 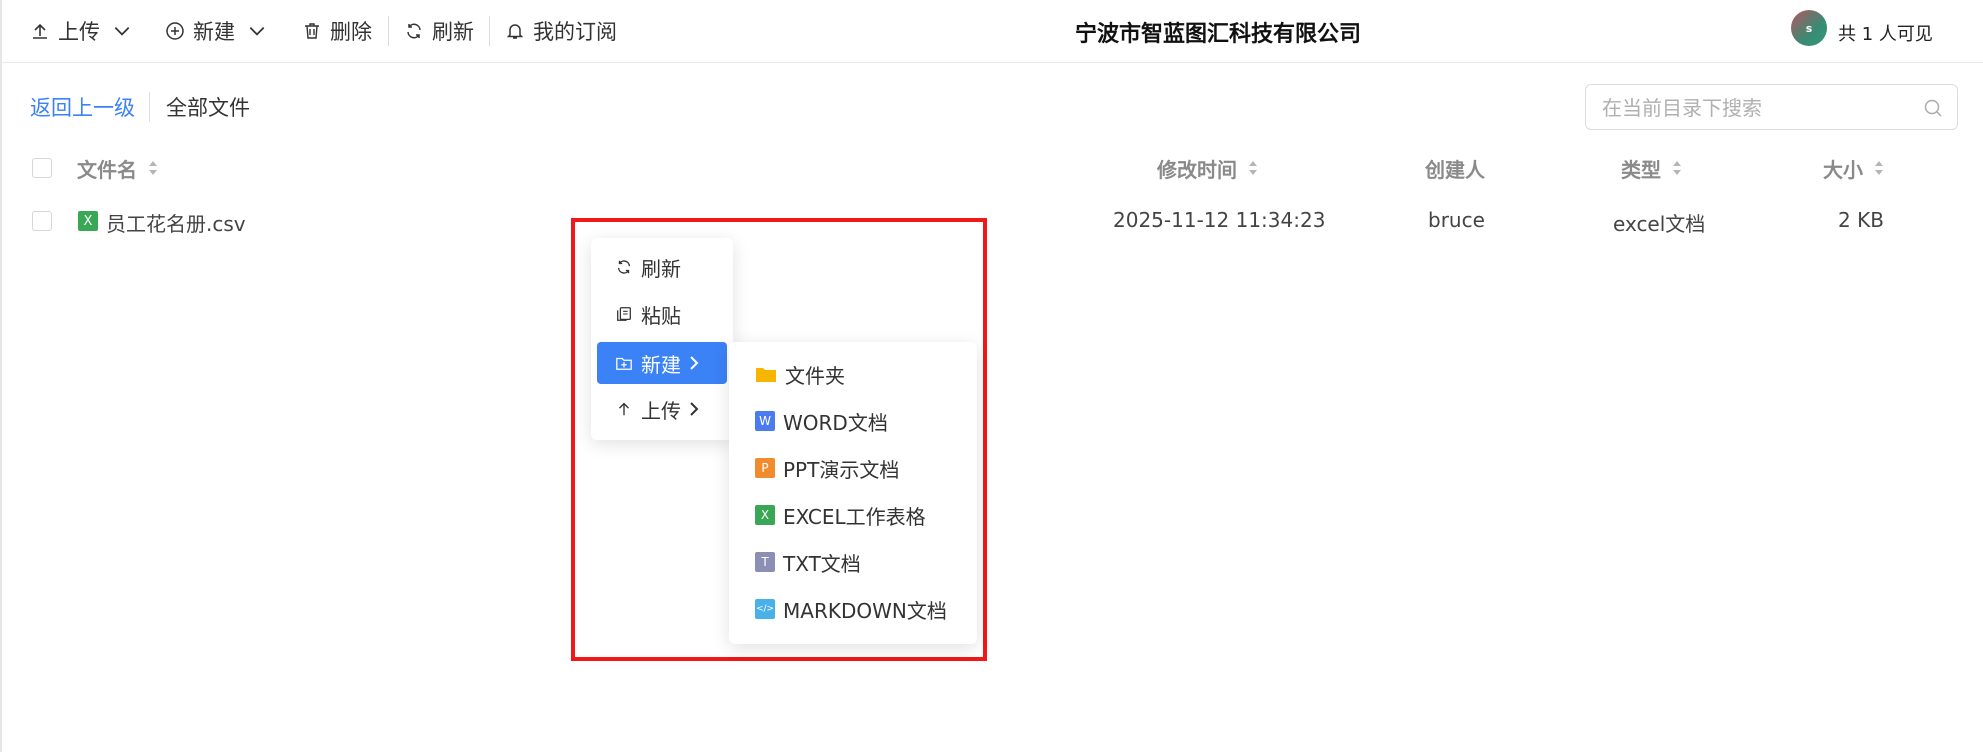 I want to click on column-header-size: 大小, so click(x=1854, y=168).